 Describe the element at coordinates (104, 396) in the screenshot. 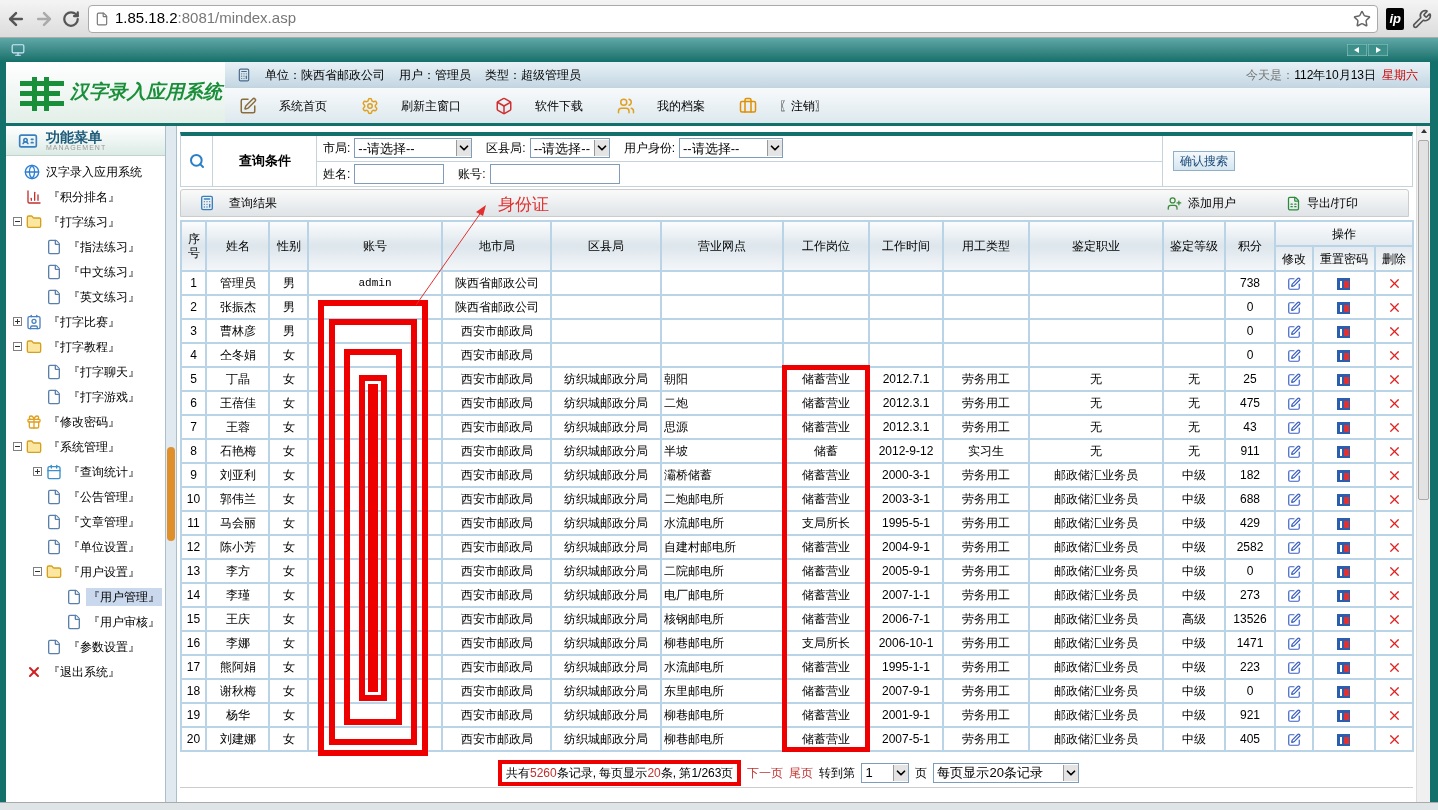

I see `tree-item: 『打字游戏』` at that location.